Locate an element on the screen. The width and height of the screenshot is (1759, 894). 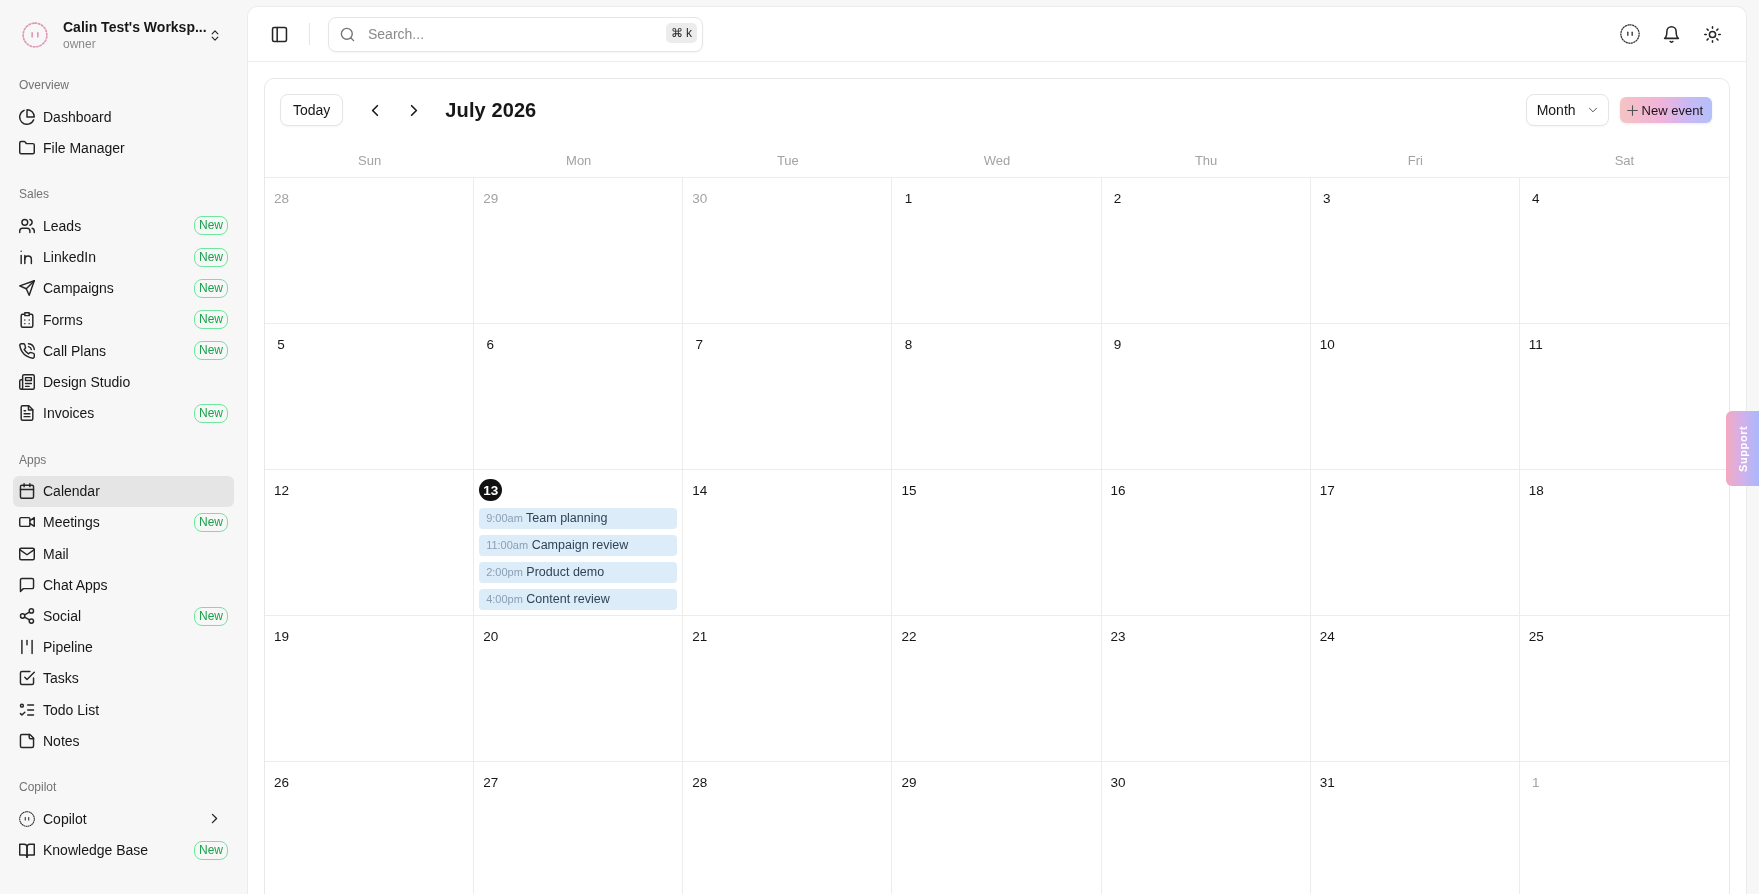
sidebar-item: Copilot is located at coordinates (123, 819).